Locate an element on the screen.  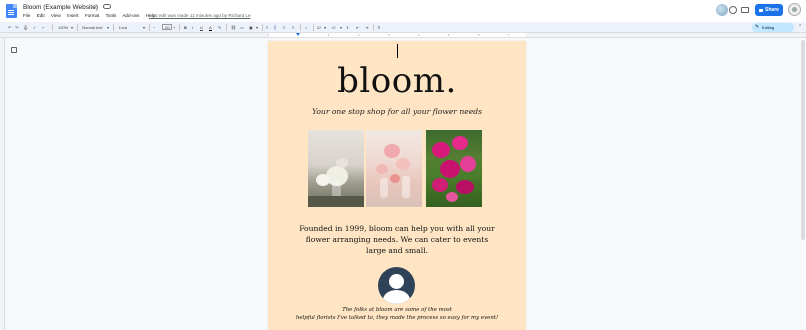
bold-button: B is located at coordinates (185, 27).